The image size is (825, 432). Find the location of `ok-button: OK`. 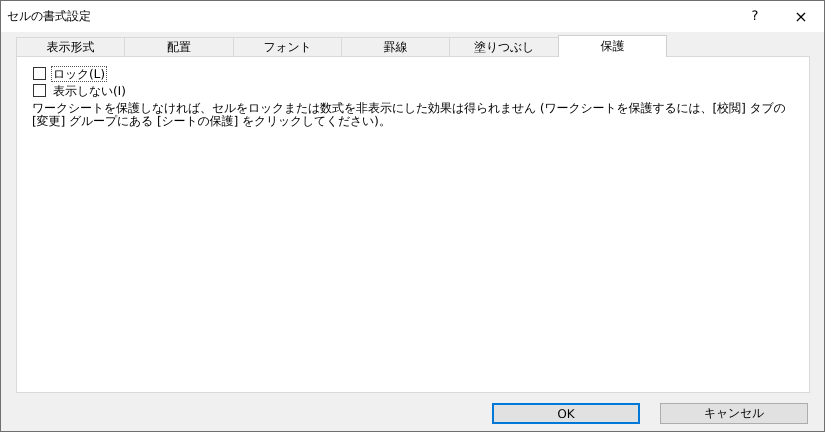

ok-button: OK is located at coordinates (566, 413).